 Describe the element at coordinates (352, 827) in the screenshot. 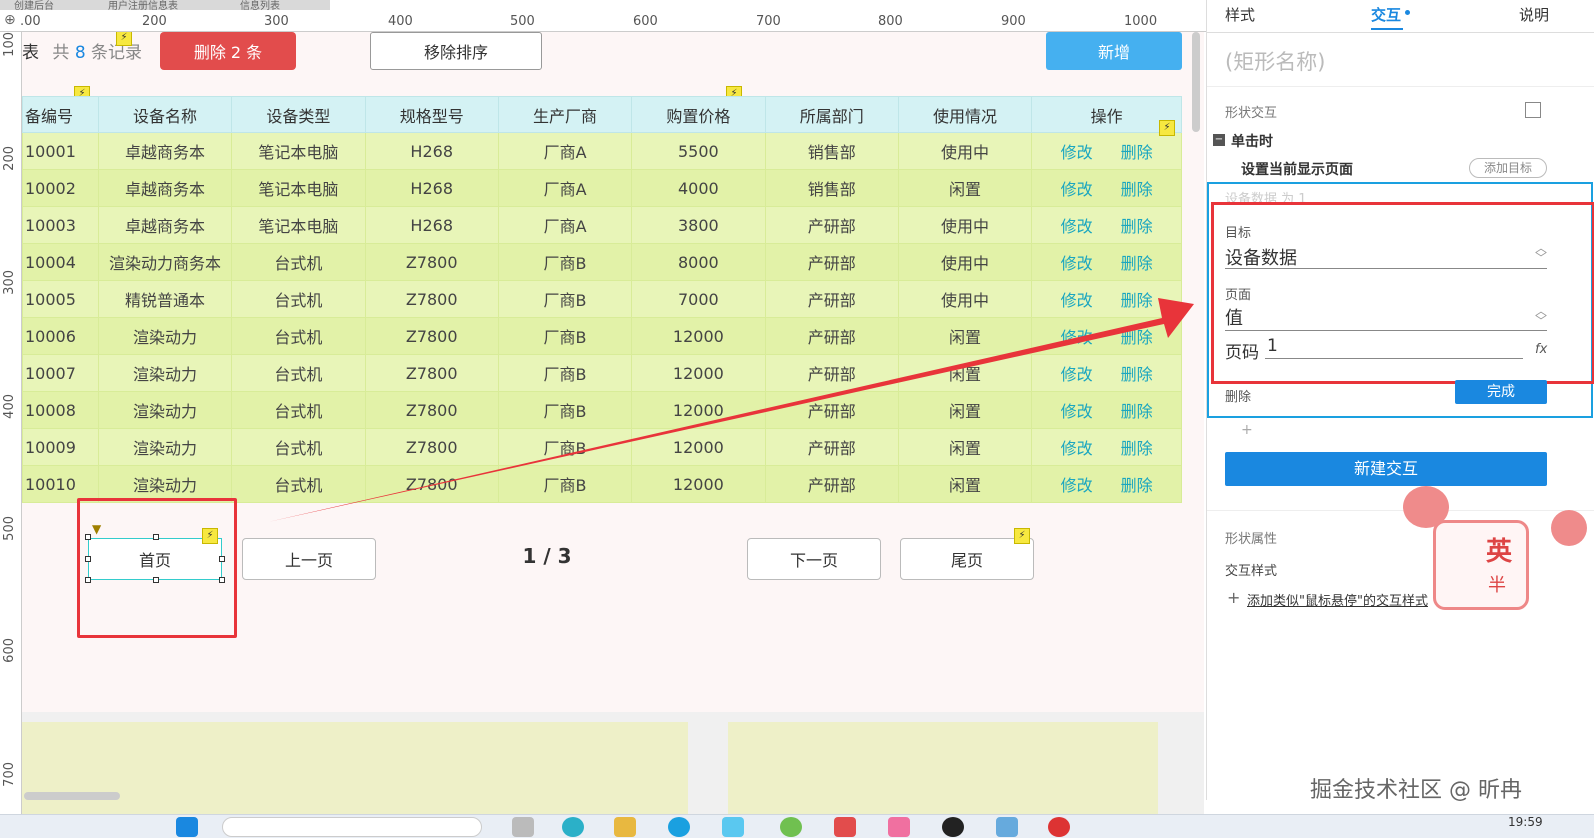

I see `search-box` at that location.